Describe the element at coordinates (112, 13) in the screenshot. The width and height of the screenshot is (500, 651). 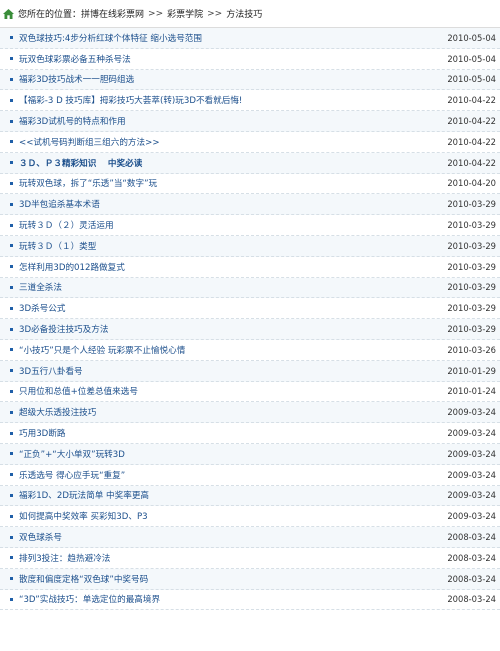
I see `breadcrumb-link-home: 拼博在线彩票网` at that location.